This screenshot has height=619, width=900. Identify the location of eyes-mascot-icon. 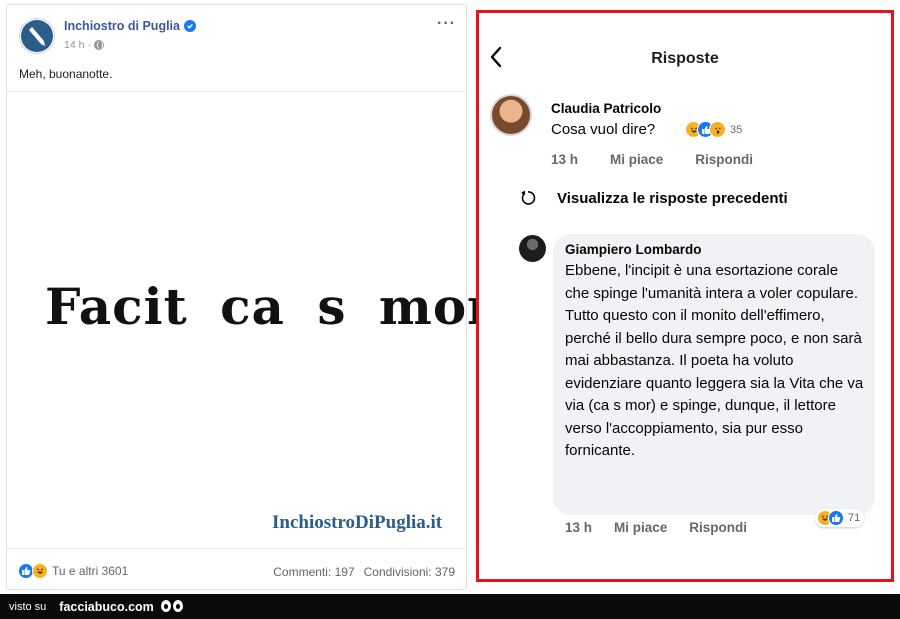
(173, 607).